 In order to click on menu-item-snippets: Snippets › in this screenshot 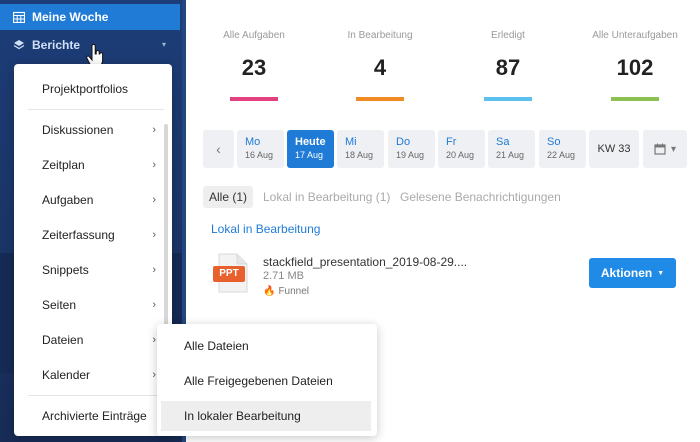, I will do `click(89, 270)`.